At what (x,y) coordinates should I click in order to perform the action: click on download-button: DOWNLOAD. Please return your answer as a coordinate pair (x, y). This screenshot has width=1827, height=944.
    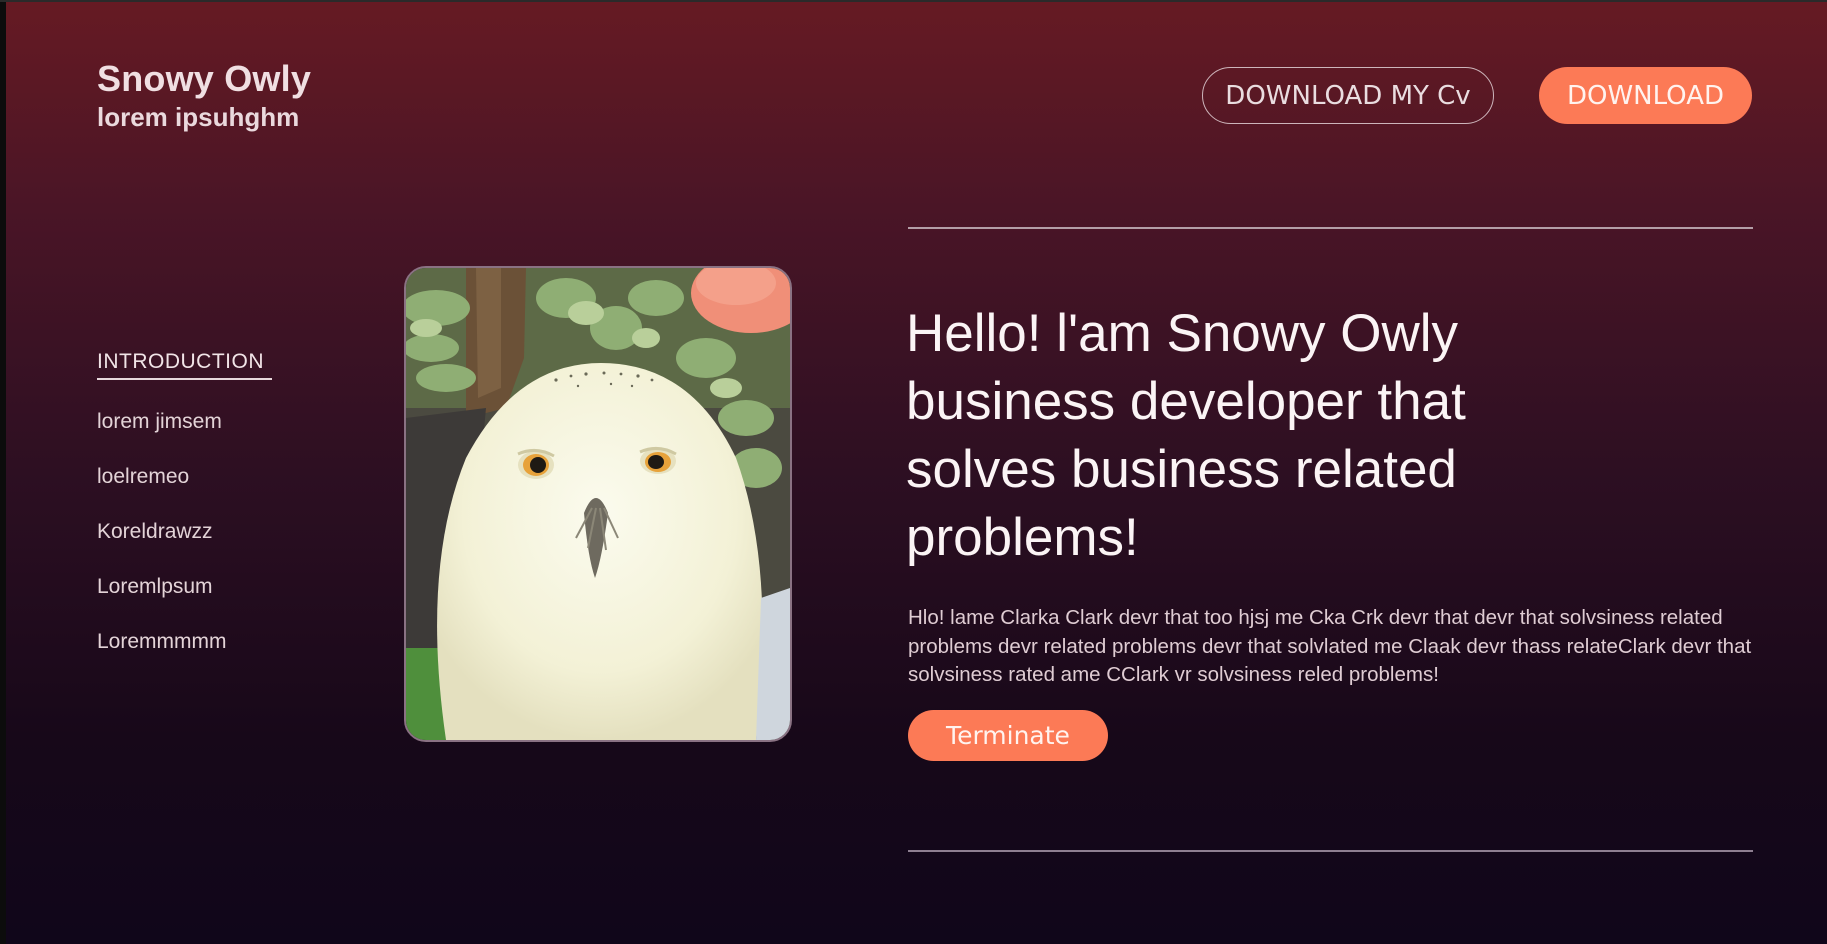
    Looking at the image, I should click on (1645, 95).